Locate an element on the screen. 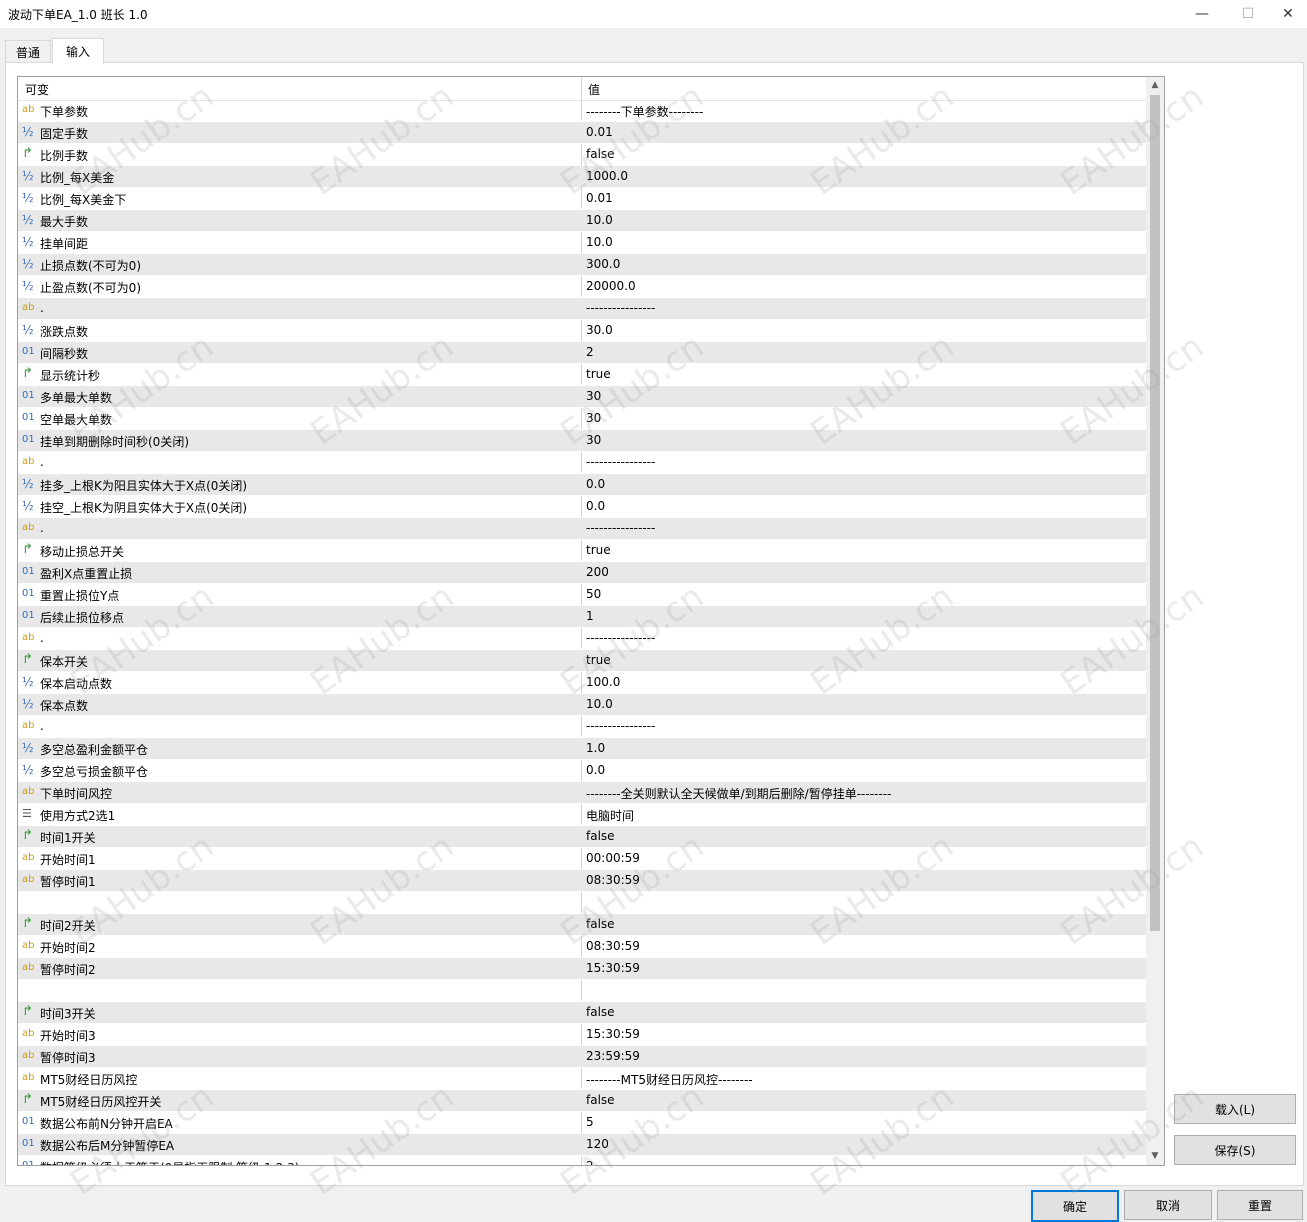 Image resolution: width=1307 pixels, height=1222 pixels. vertical-scrollbar: ▲ ▼ is located at coordinates (1155, 621).